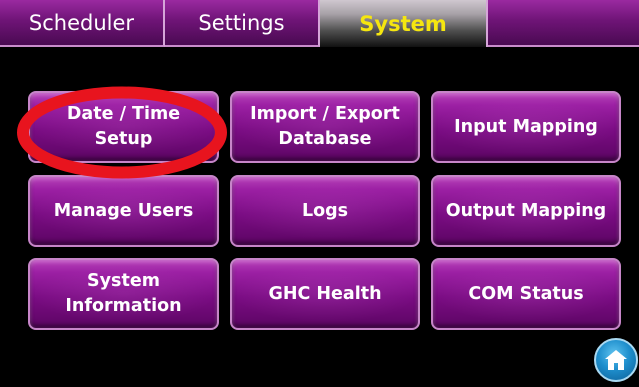 The height and width of the screenshot is (387, 639). I want to click on logs-button: Logs, so click(325, 211).